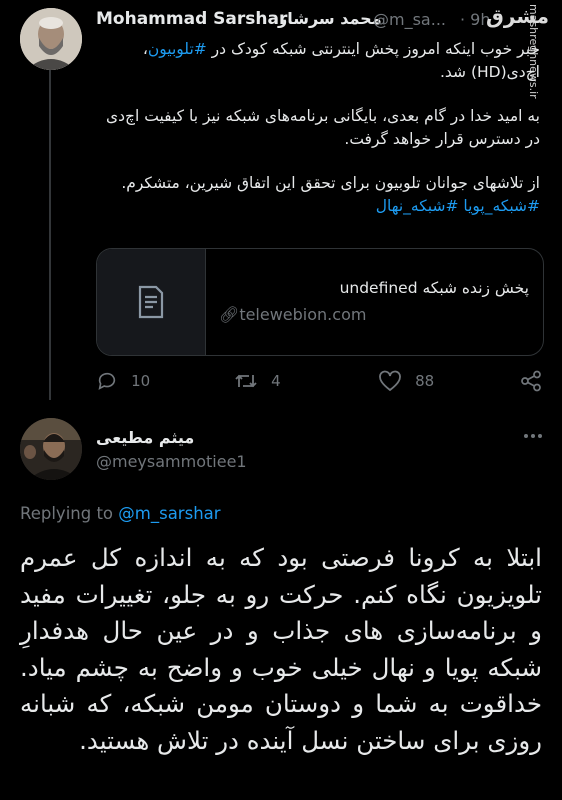 Image resolution: width=562 pixels, height=800 pixels. I want to click on retweet-button: 4, so click(257, 381).